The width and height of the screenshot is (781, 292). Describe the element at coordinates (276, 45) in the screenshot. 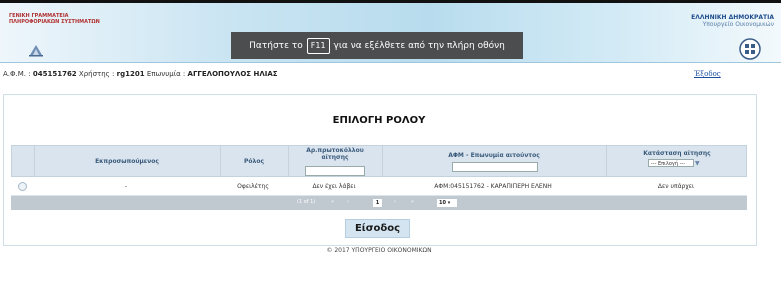

I see `toast-text-before: Πατήστε το` at that location.